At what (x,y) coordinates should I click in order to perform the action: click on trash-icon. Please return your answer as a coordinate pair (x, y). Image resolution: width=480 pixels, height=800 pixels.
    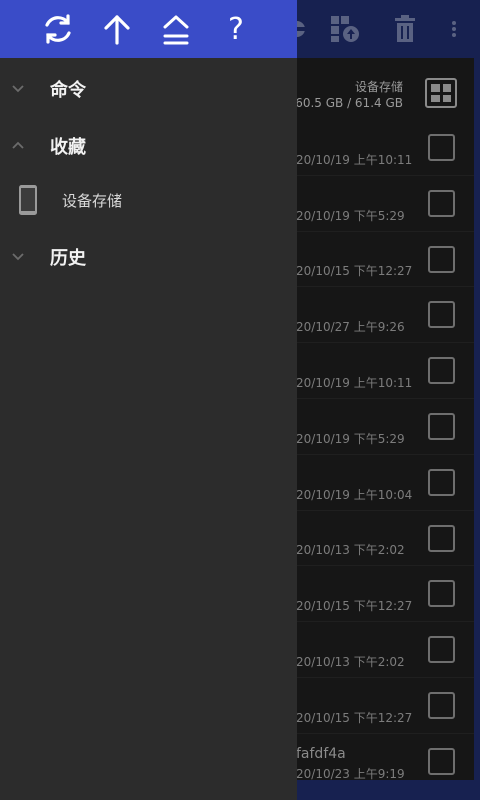
    Looking at the image, I should click on (405, 29).